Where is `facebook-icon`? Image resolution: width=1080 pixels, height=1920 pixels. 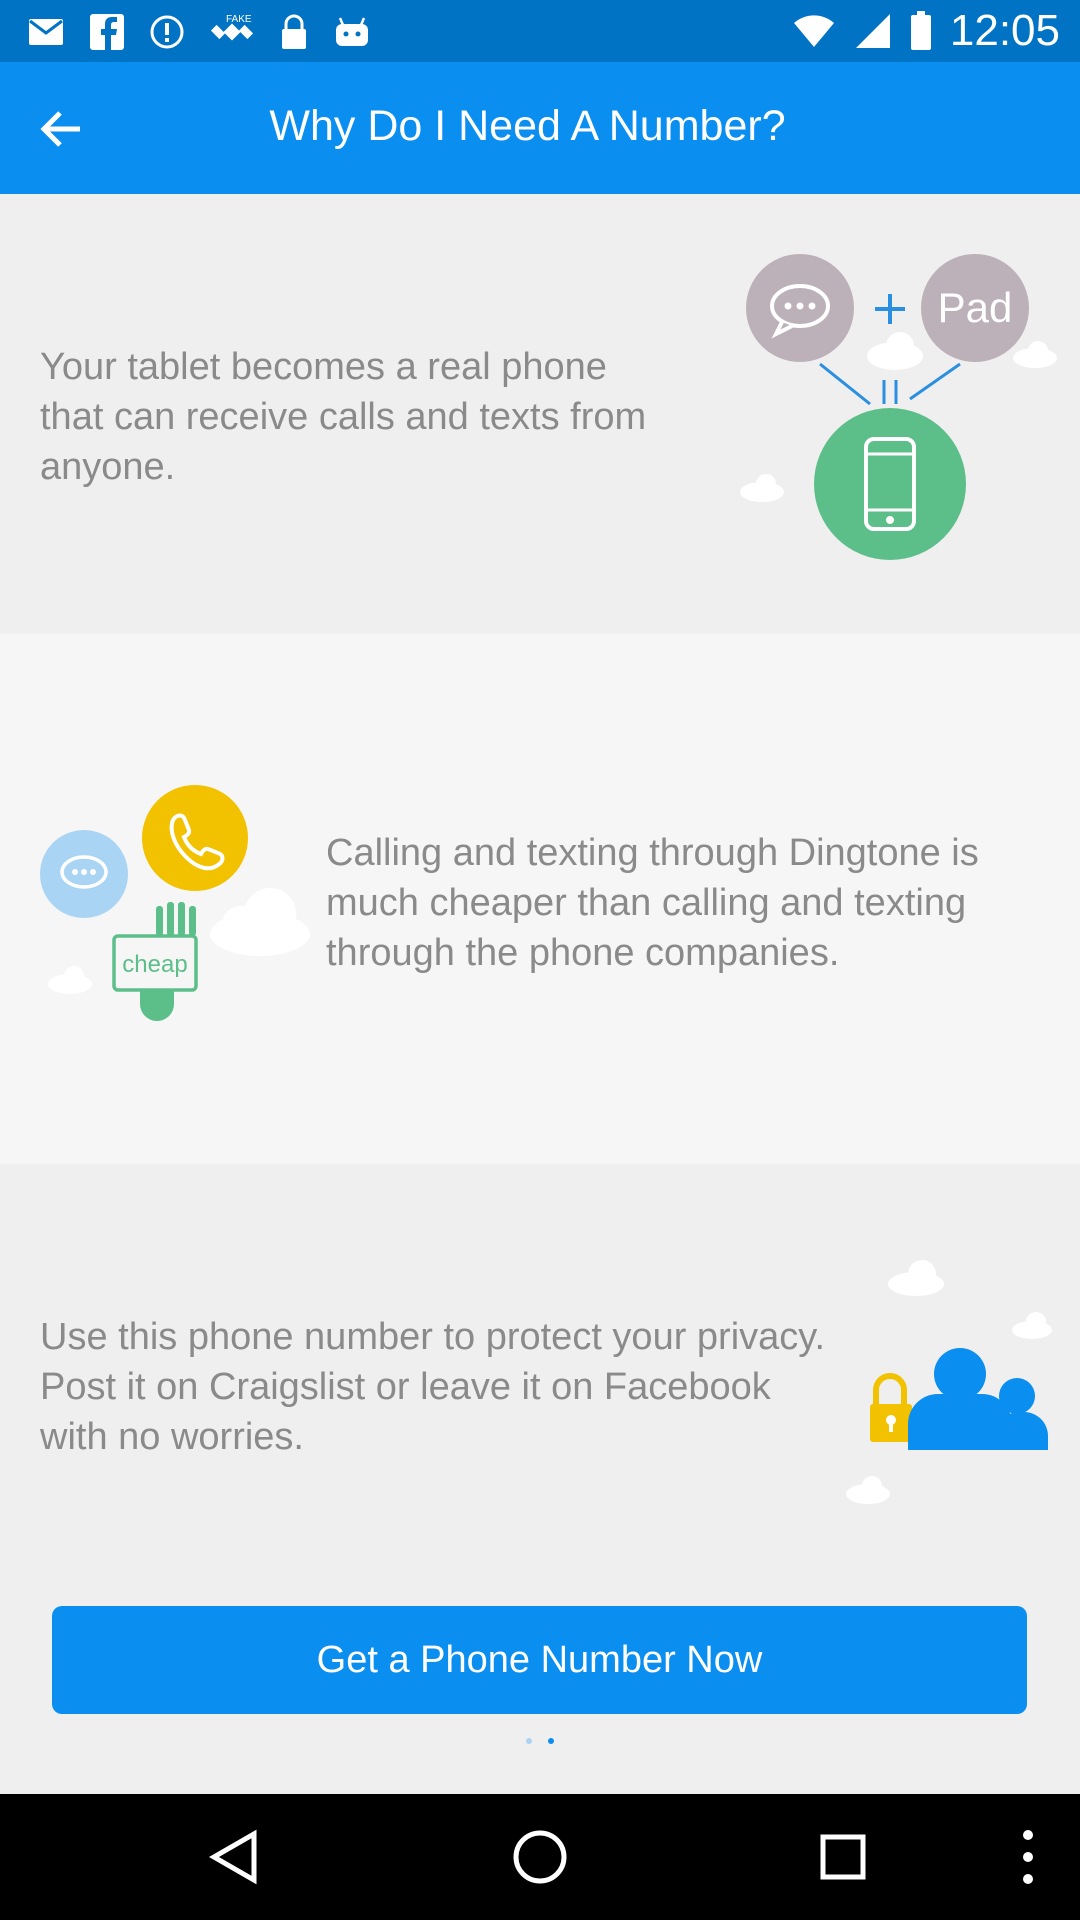
facebook-icon is located at coordinates (107, 32).